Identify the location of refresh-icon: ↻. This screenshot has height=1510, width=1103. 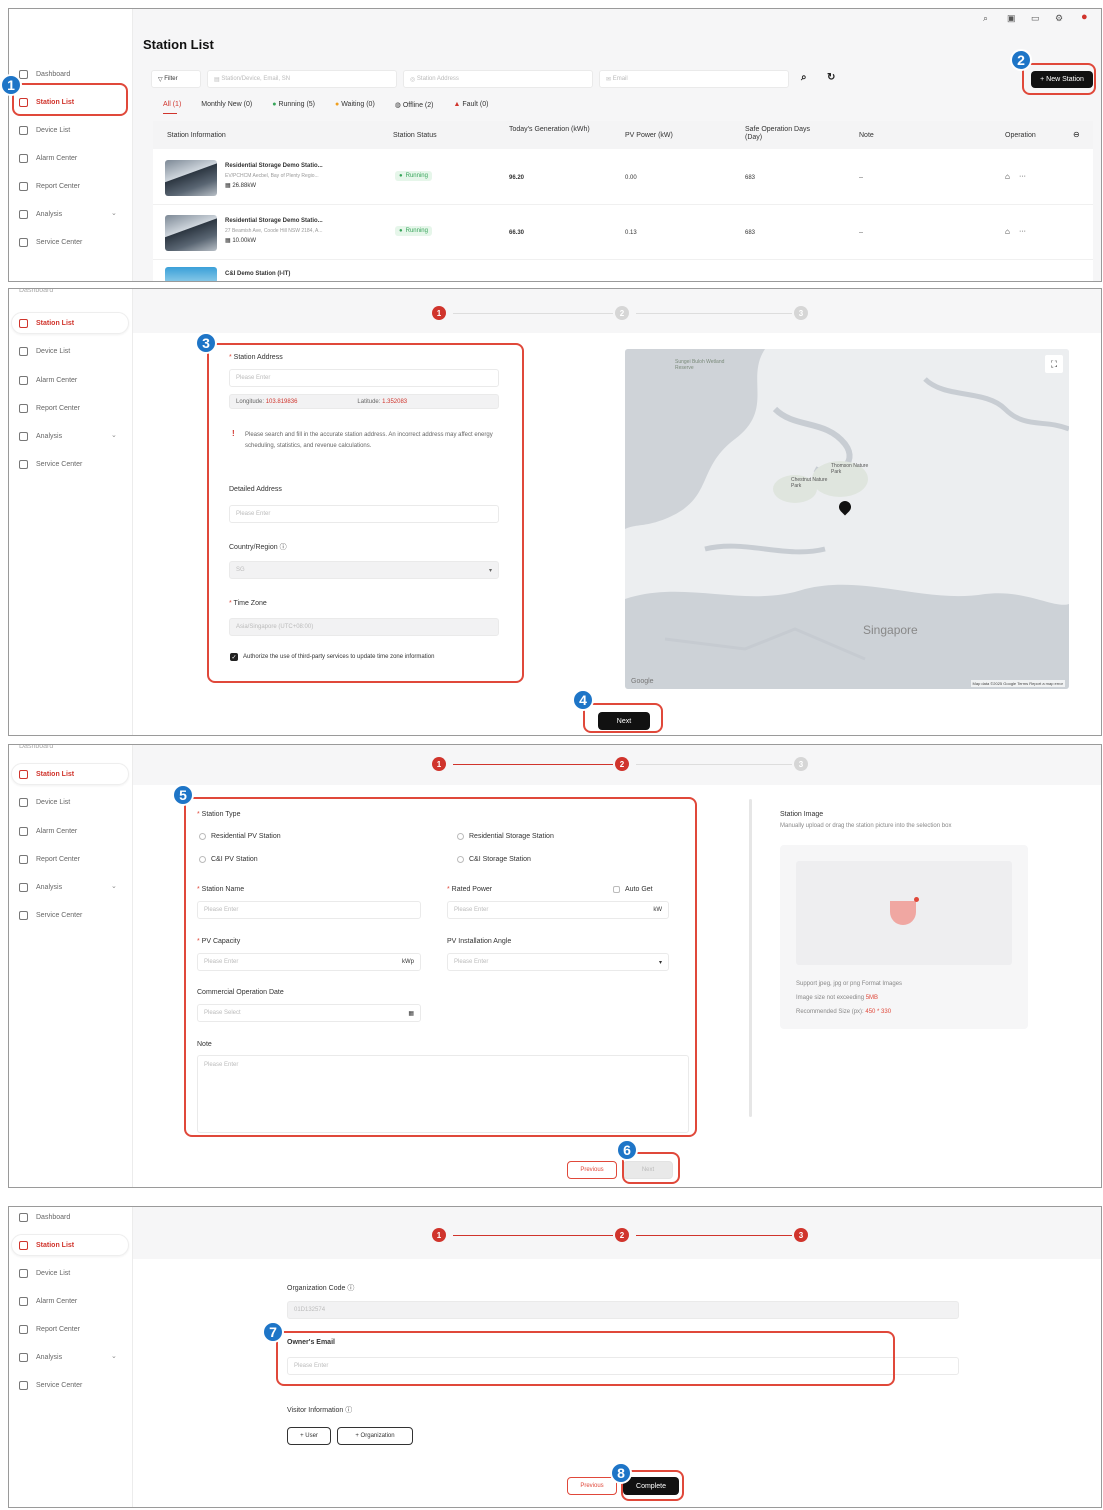
(831, 77).